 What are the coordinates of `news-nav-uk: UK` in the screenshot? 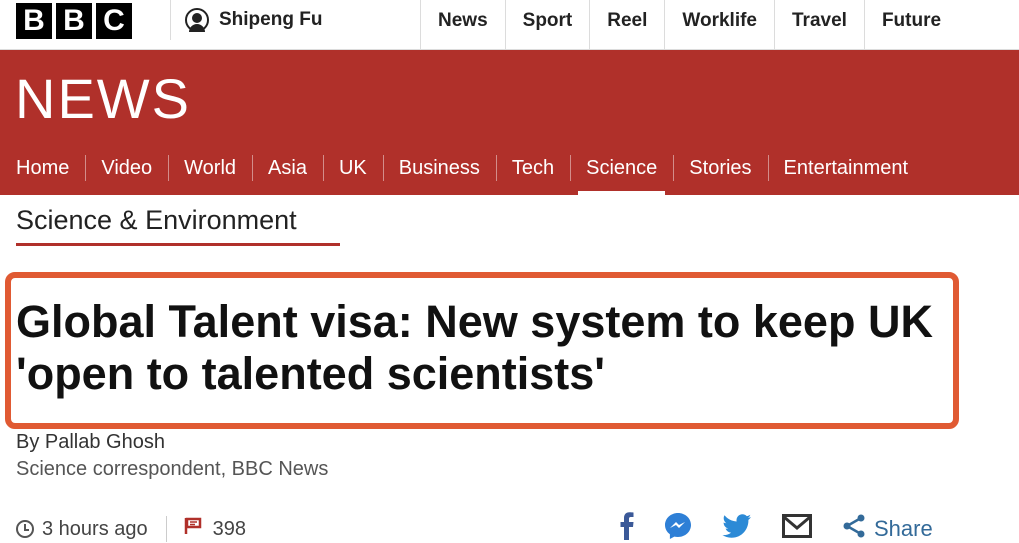 It's located at (352, 169).